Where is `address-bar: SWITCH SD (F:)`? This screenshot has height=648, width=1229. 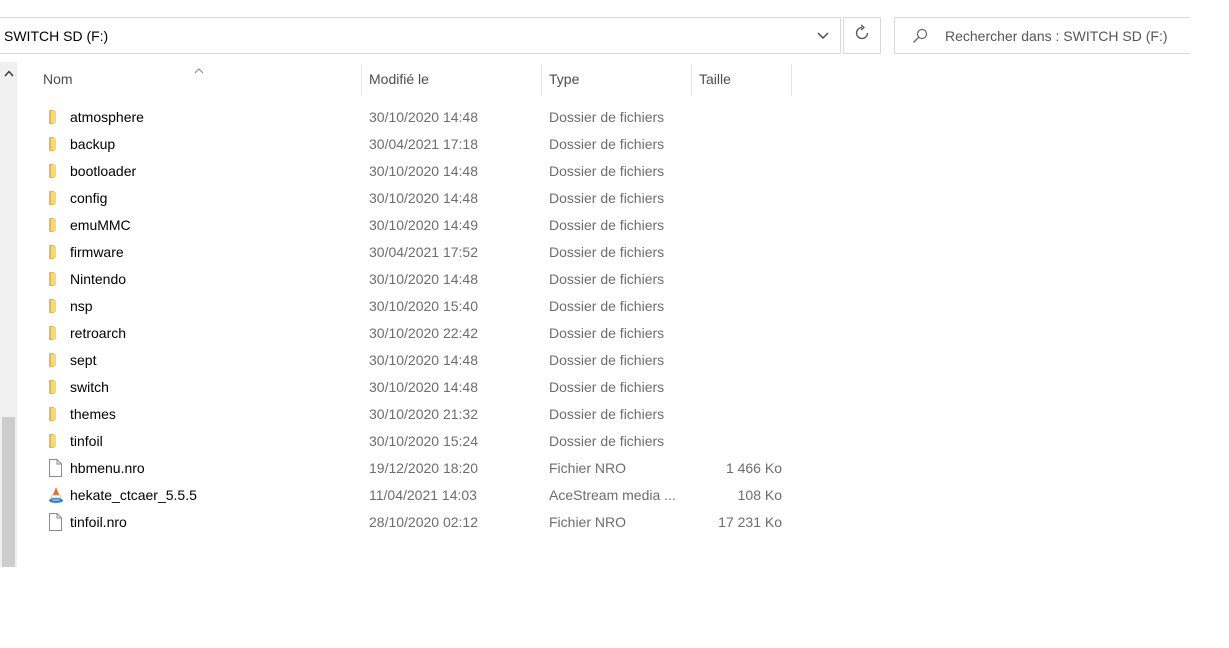
address-bar: SWITCH SD (F:) is located at coordinates (420, 35).